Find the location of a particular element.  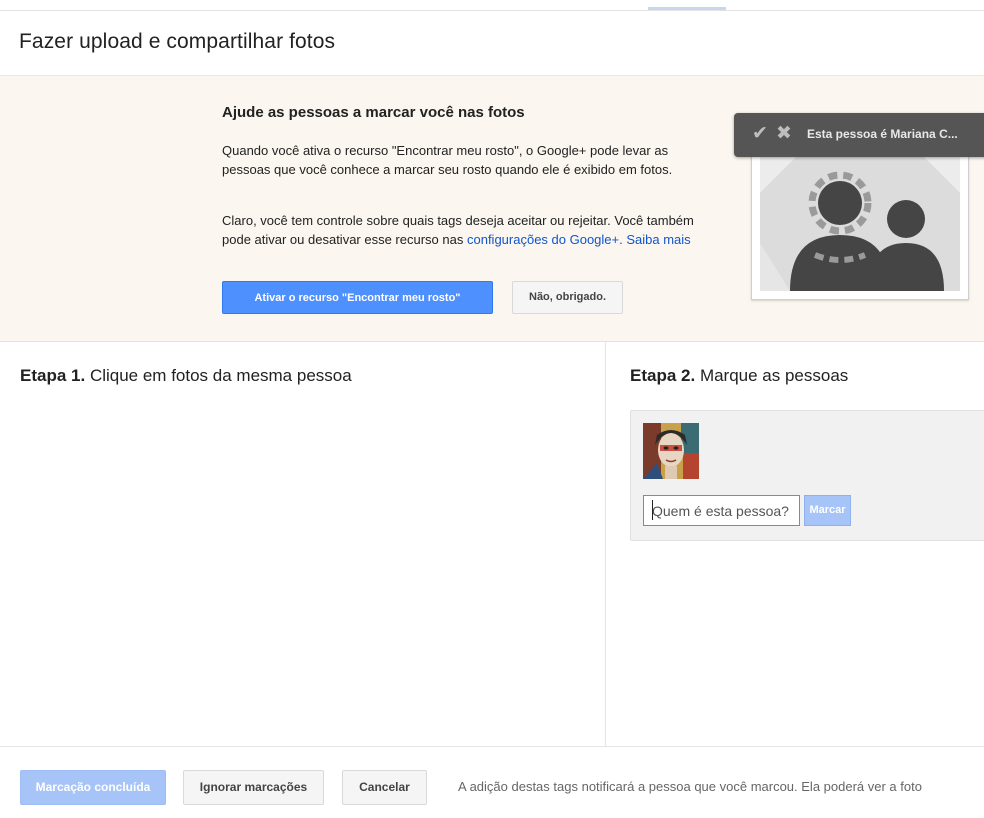

step-2-text: Marque as pessoas is located at coordinates (774, 375).